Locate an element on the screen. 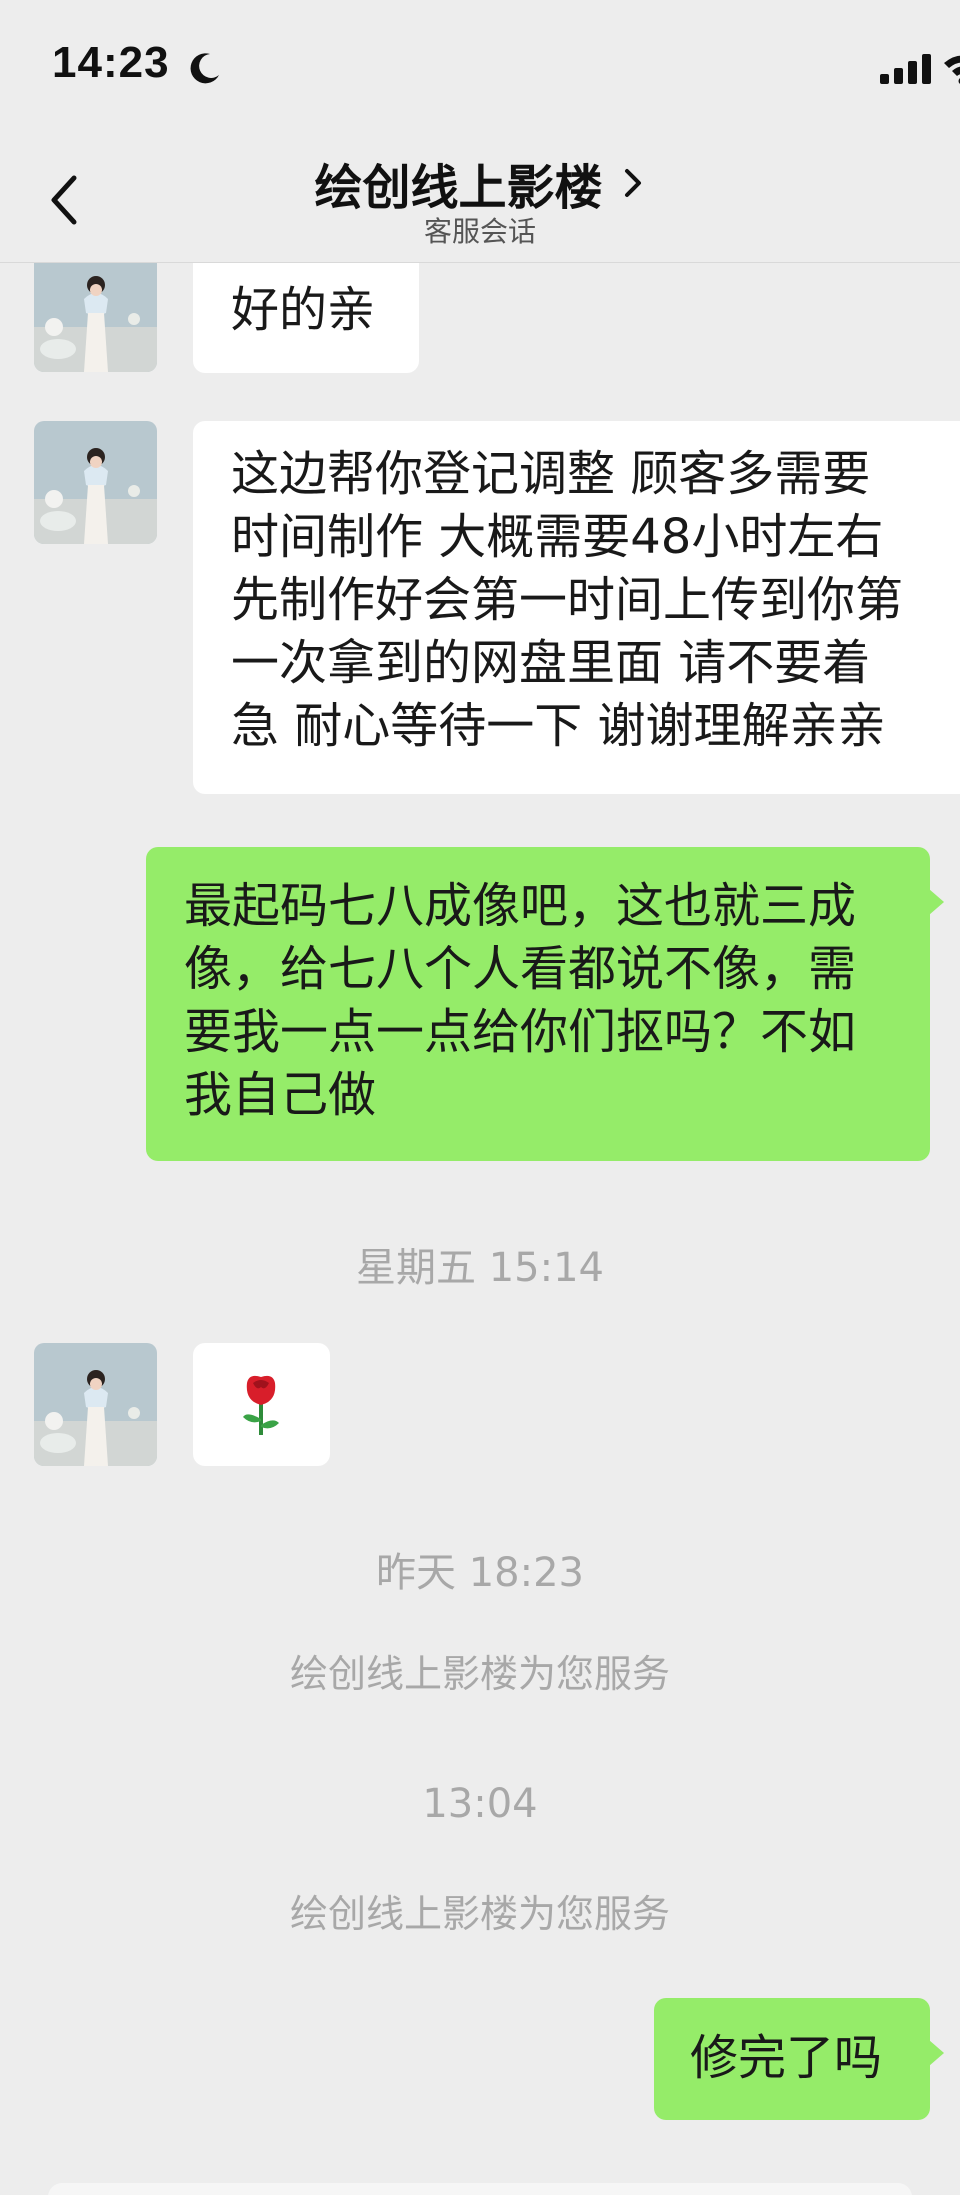 This screenshot has width=960, height=2195. incoming-message-bubble: 好的亲 is located at coordinates (306, 318).